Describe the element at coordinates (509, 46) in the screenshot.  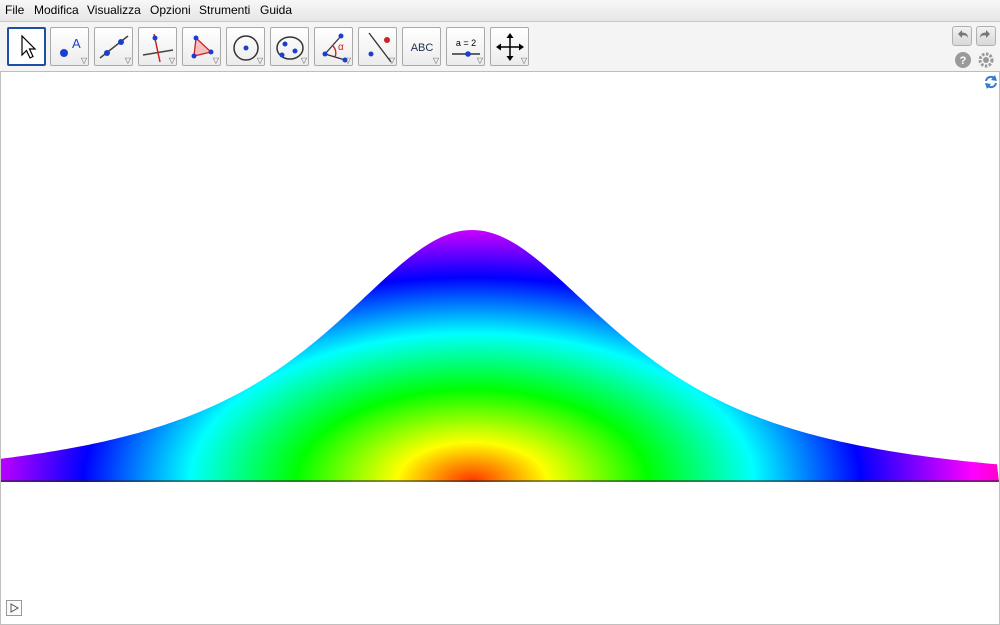
I see `move-view-tool-button: ▽` at that location.